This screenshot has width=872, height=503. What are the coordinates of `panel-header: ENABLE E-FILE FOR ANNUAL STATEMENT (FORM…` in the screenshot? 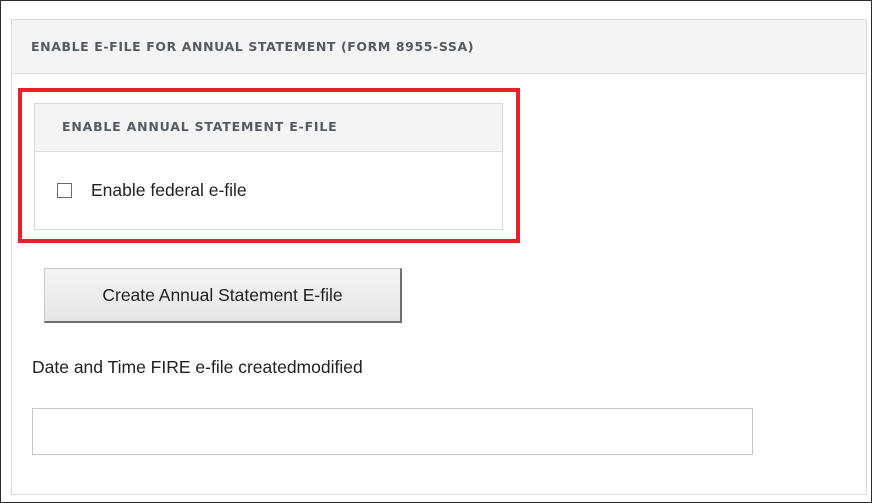 It's located at (439, 47).